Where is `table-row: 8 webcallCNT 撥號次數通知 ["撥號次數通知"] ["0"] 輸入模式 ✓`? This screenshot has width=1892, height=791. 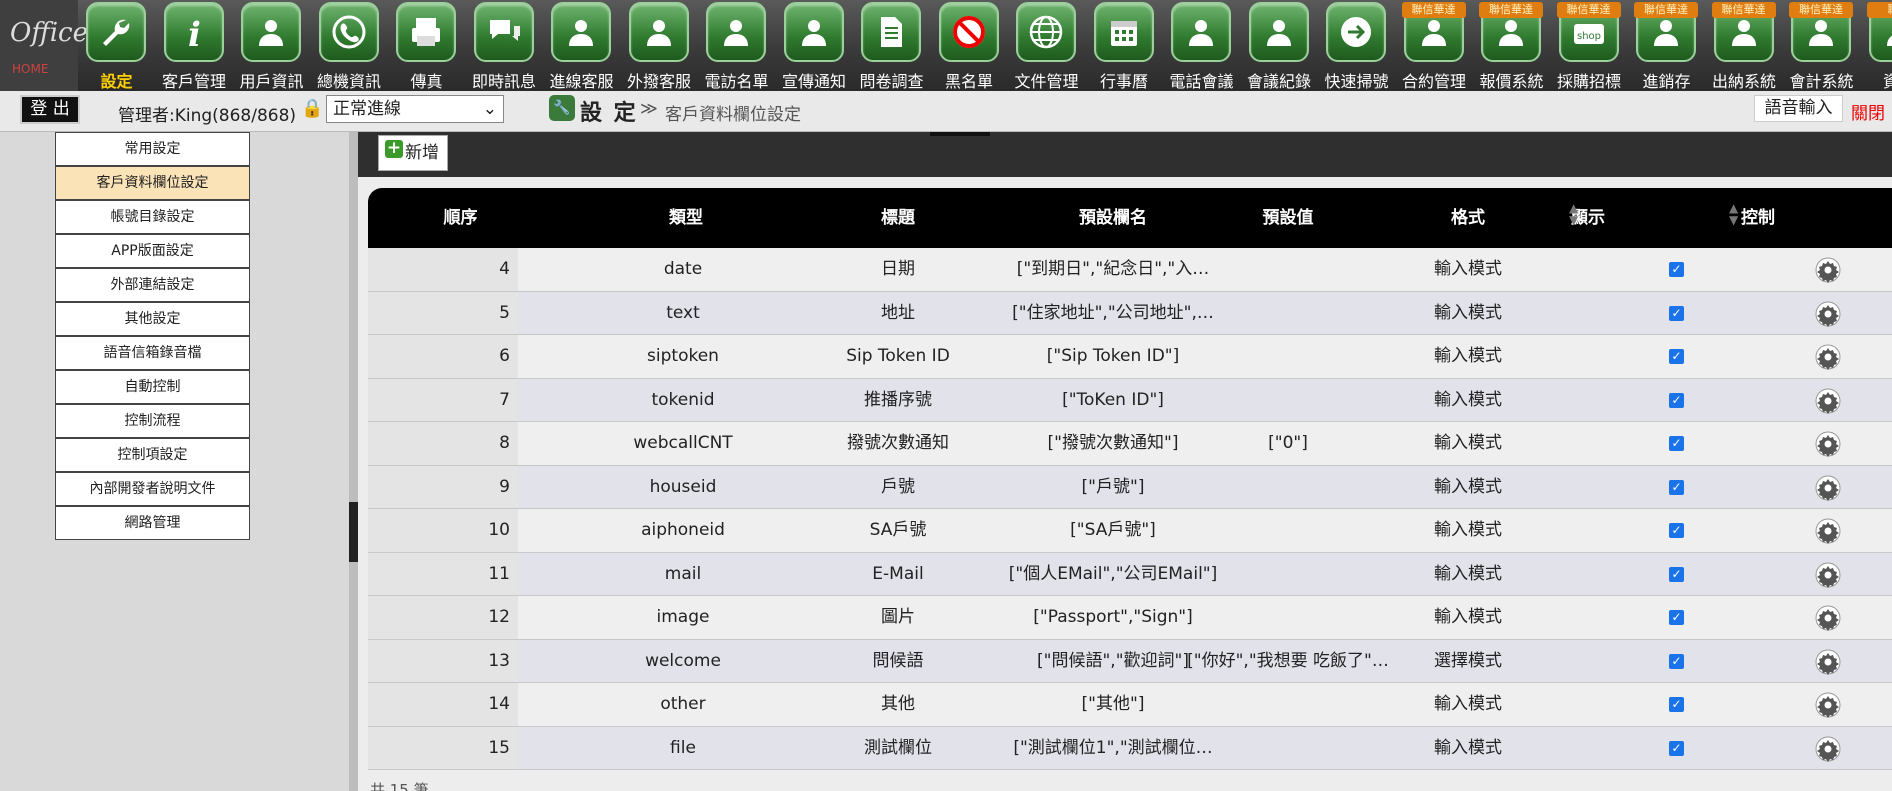 table-row: 8 webcallCNT 撥號次數通知 ["撥號次數通知"] ["0"] 輸入模式 ✓ is located at coordinates (1130, 444).